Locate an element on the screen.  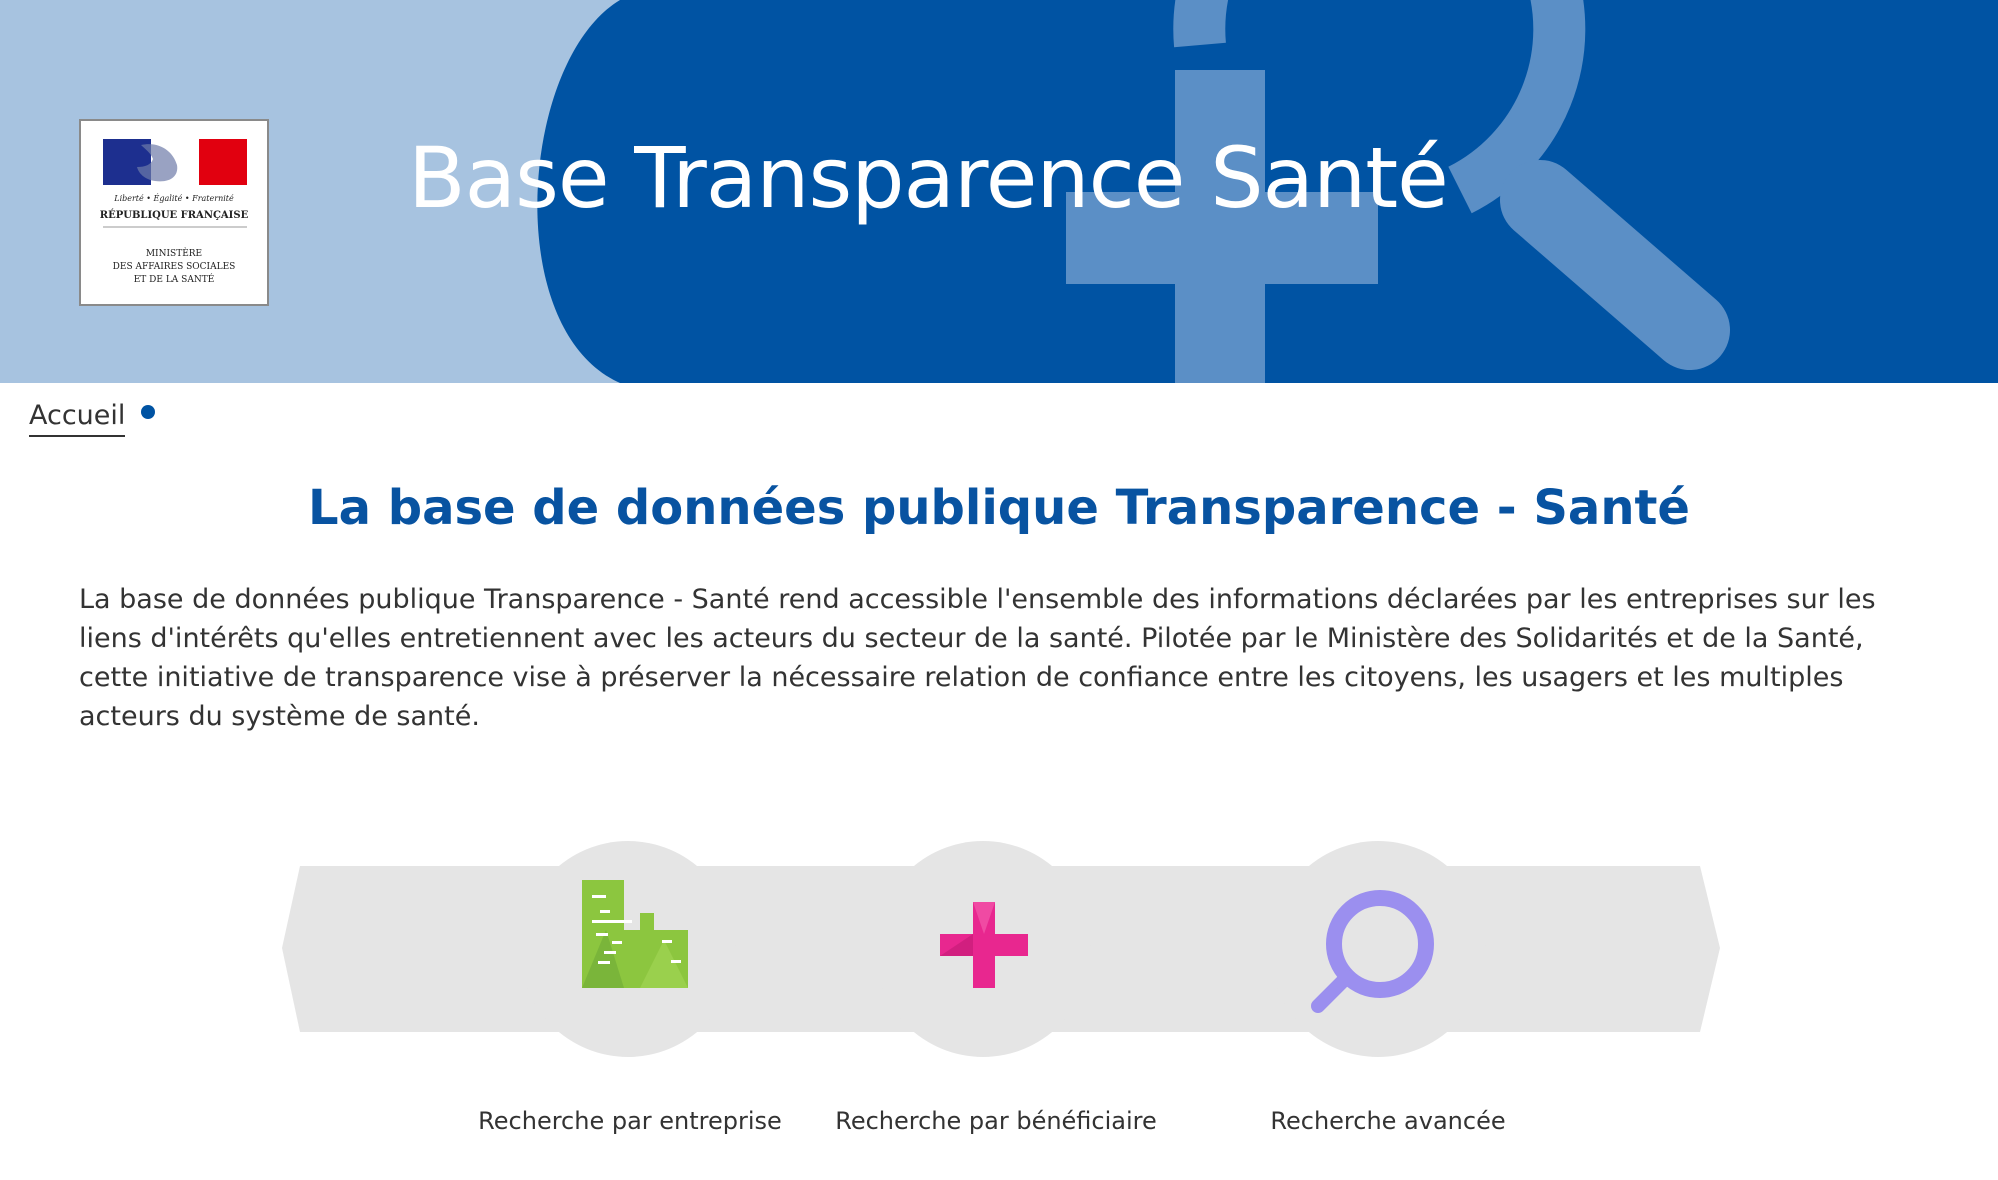
search-by-beneficiary-link: Recherche par bénéficiaire is located at coordinates (996, 1121).